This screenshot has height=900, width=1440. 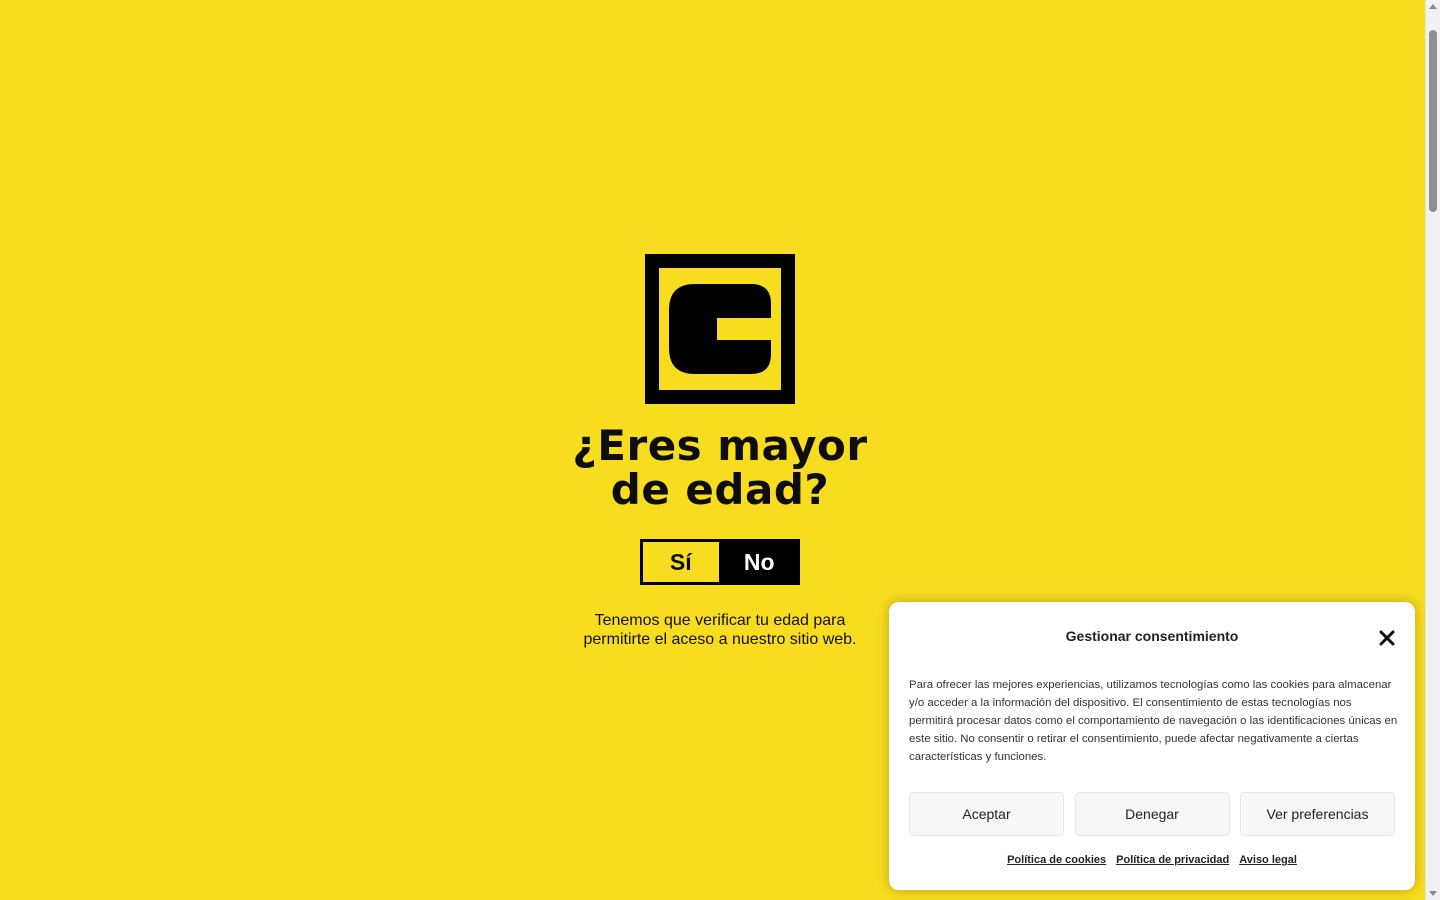 What do you see at coordinates (720, 445) in the screenshot?
I see `headline-line-1: ¿Eres mayor` at bounding box center [720, 445].